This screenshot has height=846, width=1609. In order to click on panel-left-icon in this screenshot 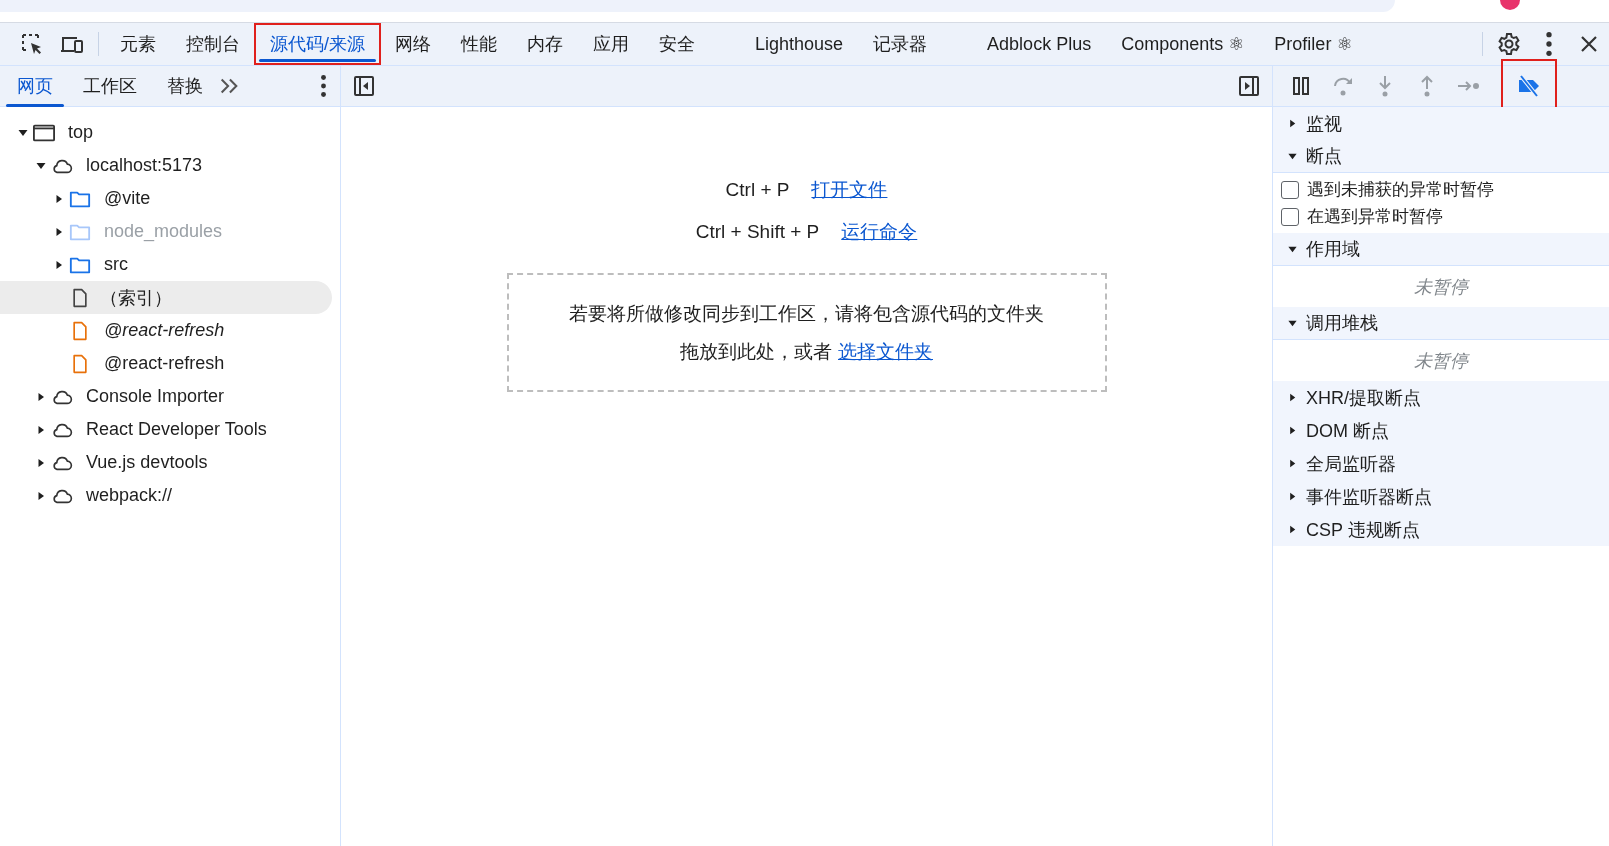, I will do `click(364, 86)`.